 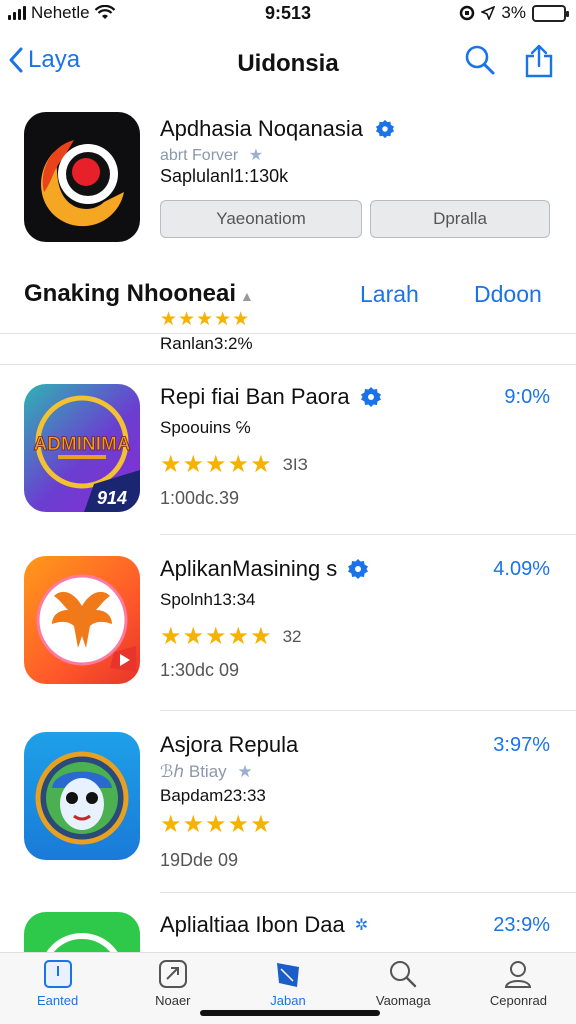 What do you see at coordinates (550, 13) in the screenshot?
I see `battery-icon` at bounding box center [550, 13].